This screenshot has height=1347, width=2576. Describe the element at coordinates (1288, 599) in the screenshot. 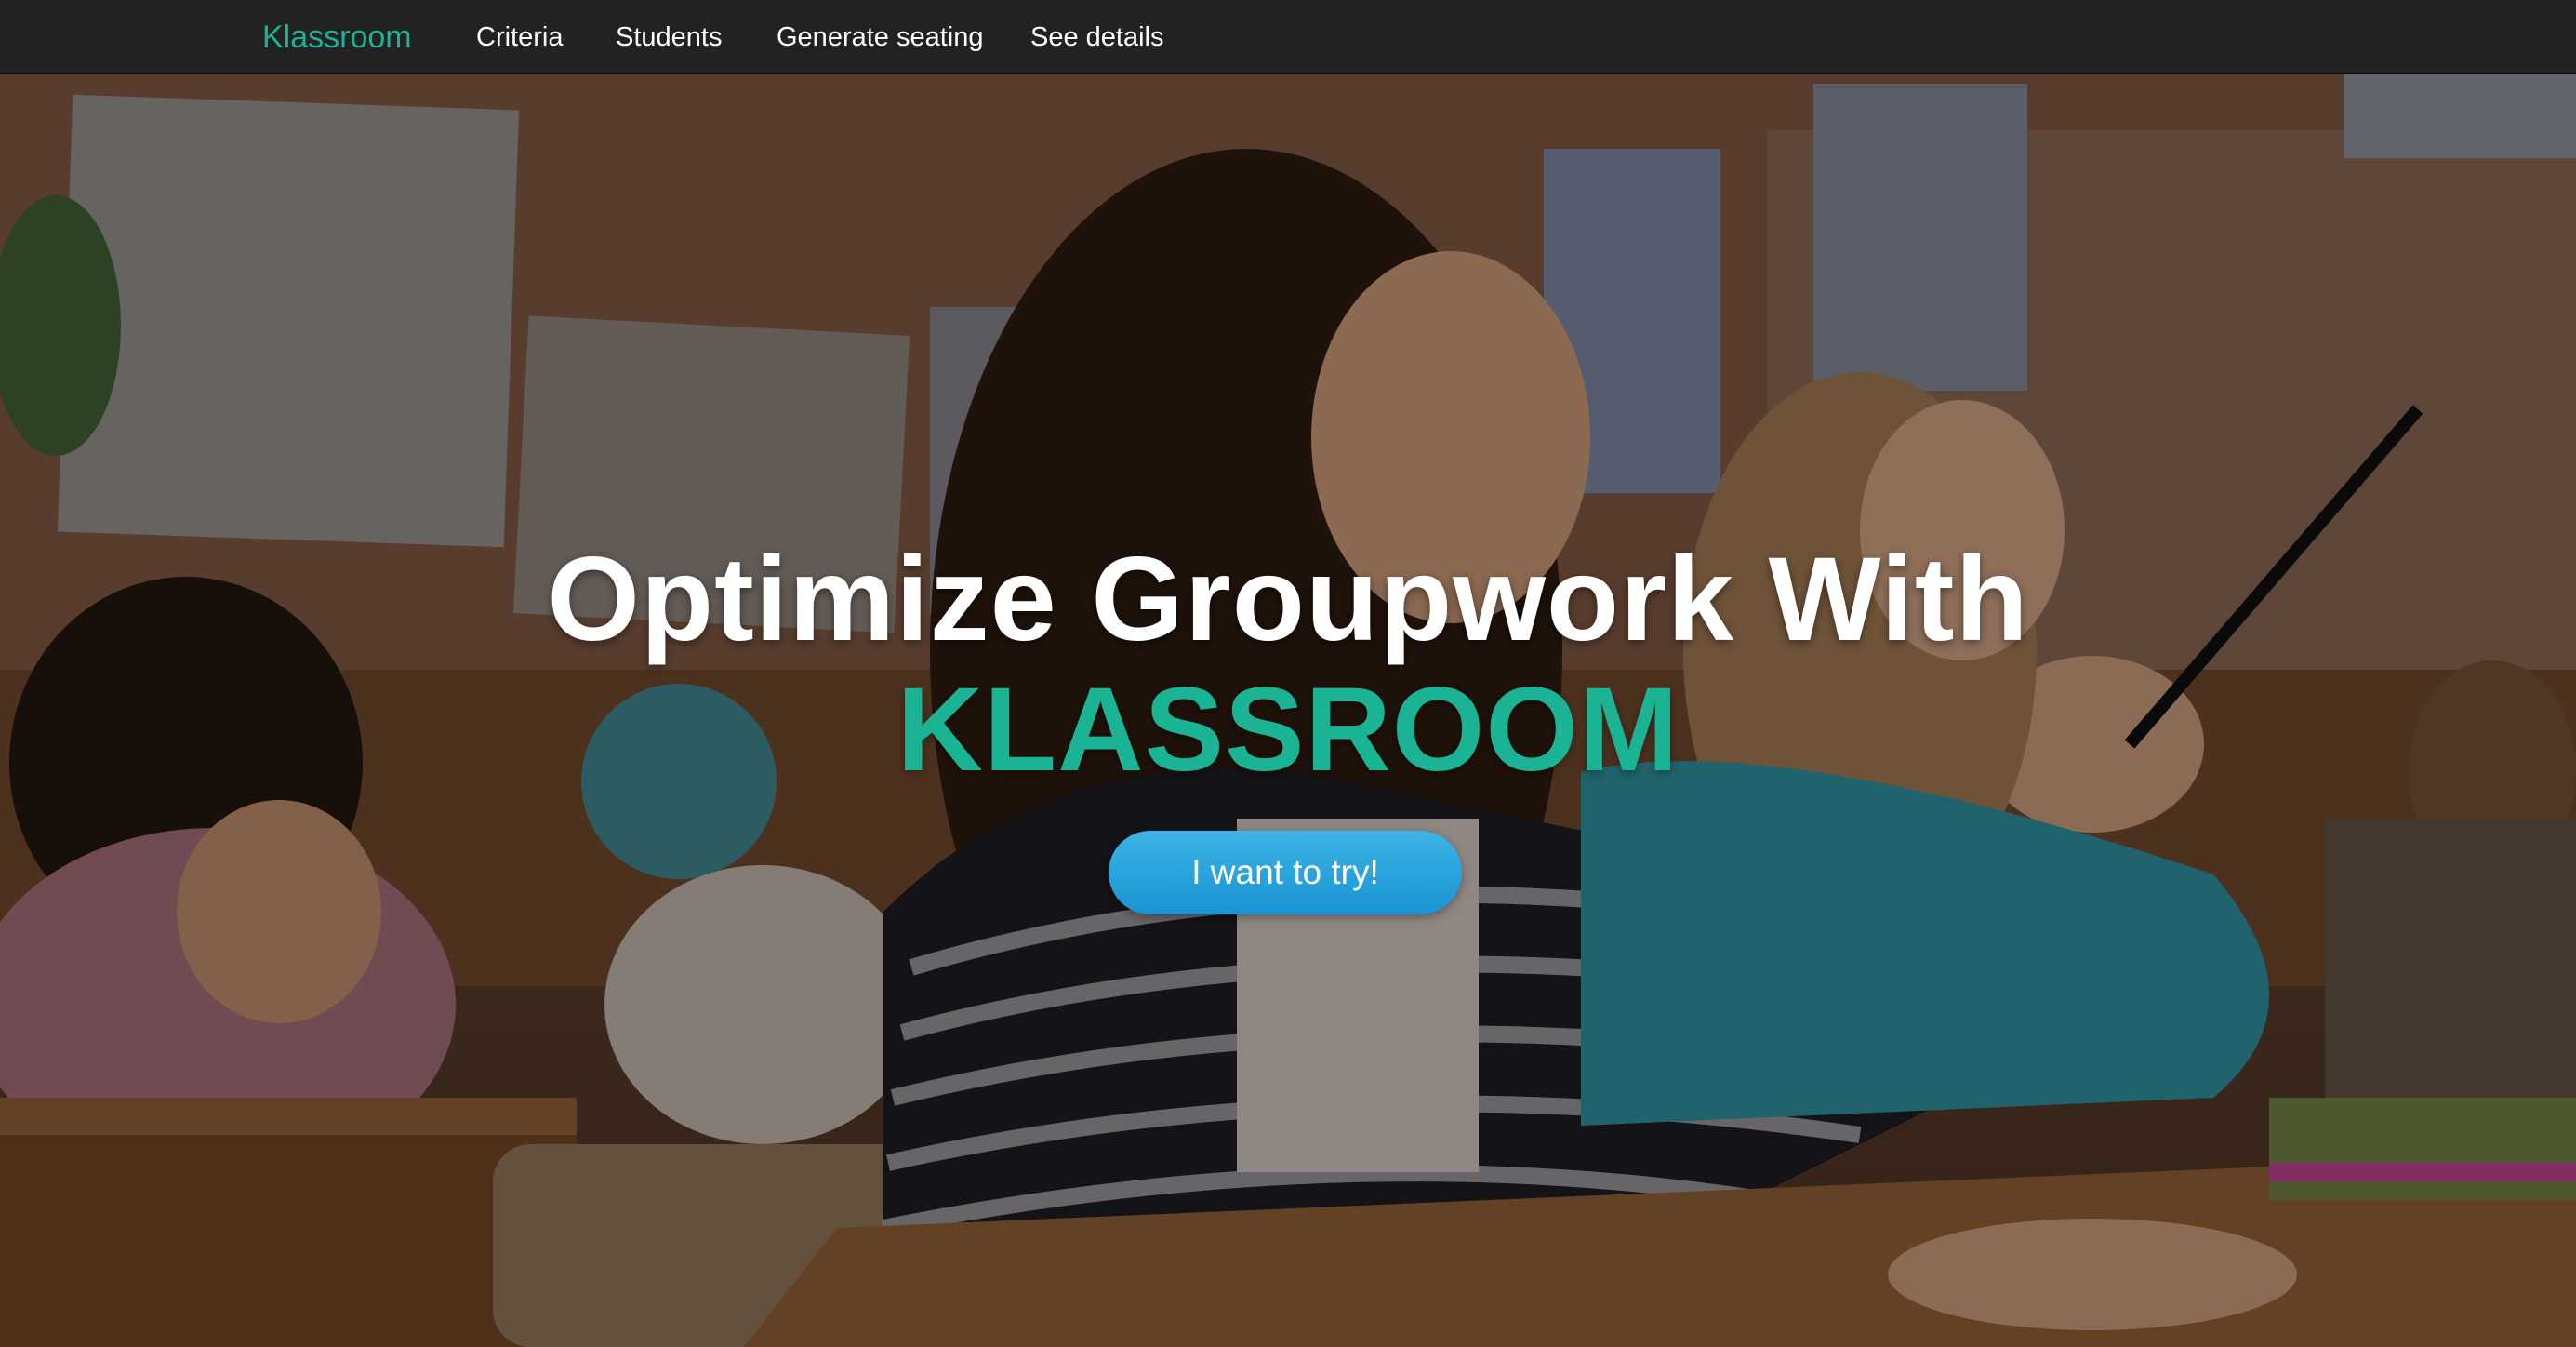

I see `hero-title: Optimize Groupwork With` at that location.